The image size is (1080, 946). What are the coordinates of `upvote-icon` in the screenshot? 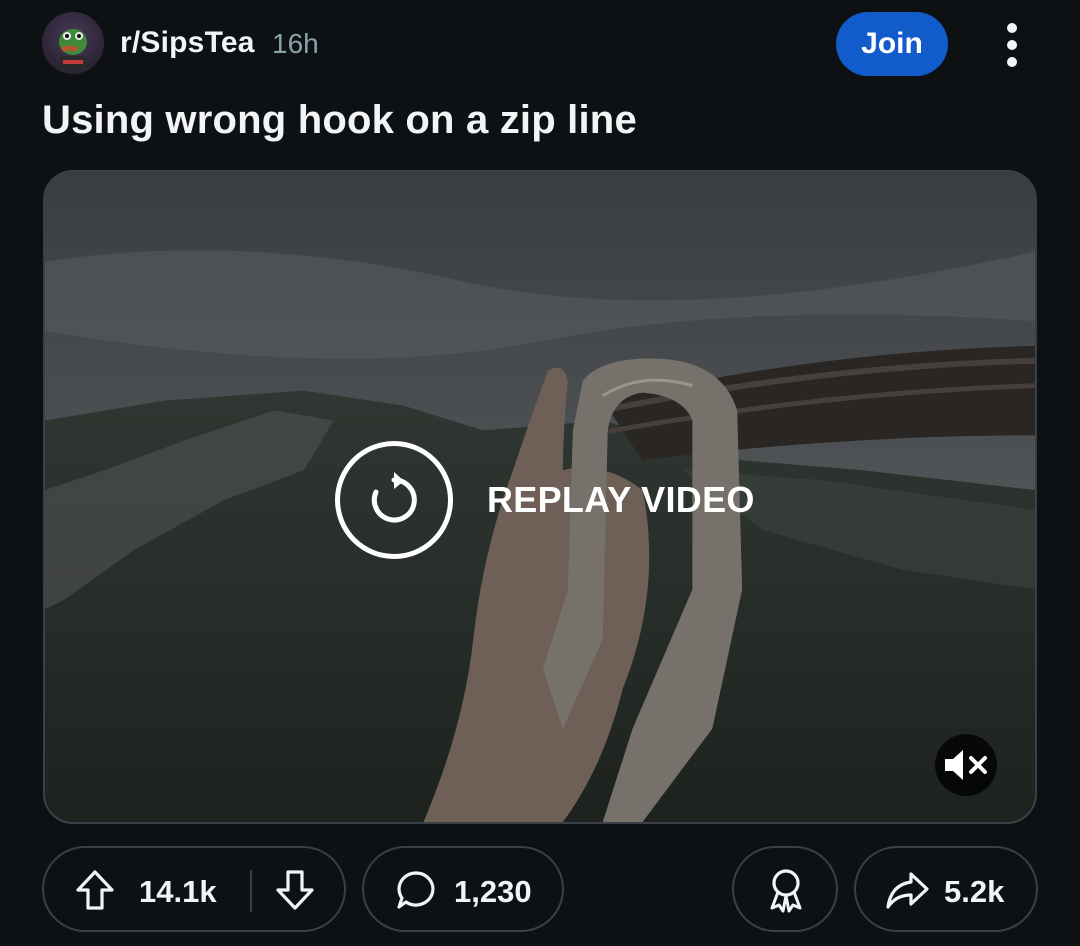 It's located at (95, 890).